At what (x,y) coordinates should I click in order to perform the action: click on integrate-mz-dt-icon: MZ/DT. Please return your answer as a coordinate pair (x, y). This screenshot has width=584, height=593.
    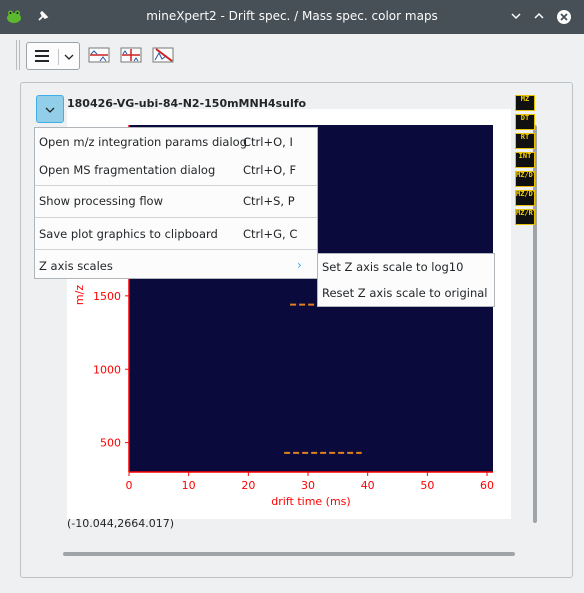
    Looking at the image, I should click on (525, 179).